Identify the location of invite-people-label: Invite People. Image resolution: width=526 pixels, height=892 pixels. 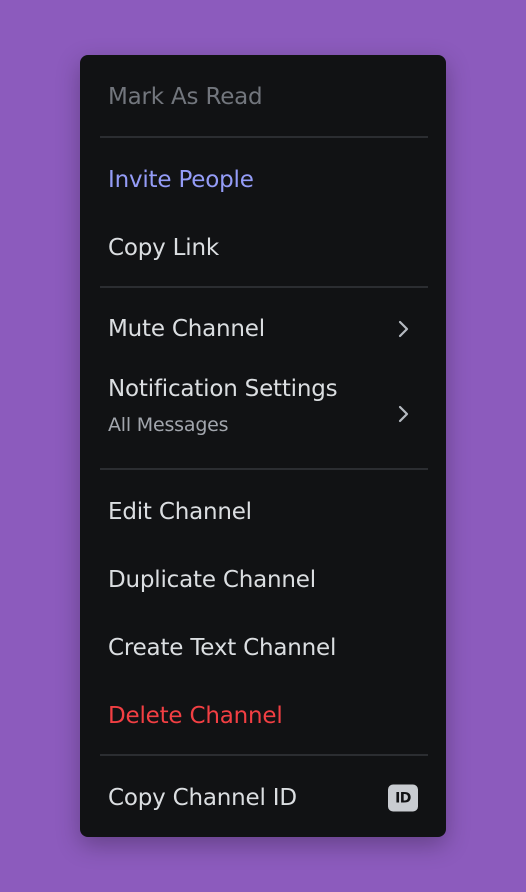
(181, 180).